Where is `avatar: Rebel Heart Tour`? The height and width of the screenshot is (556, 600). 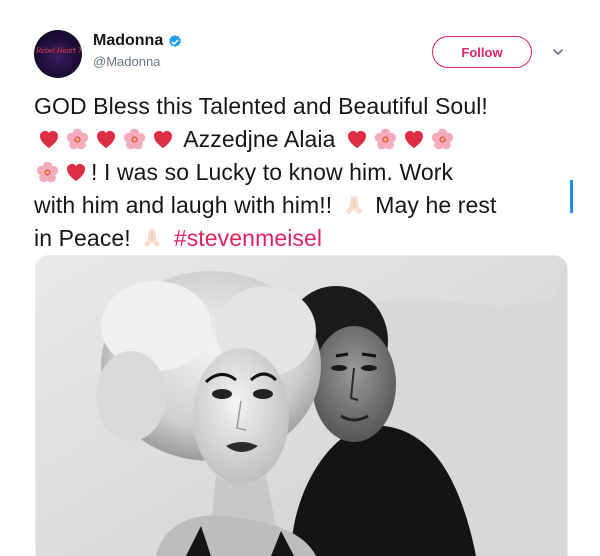
avatar: Rebel Heart Tour is located at coordinates (58, 54).